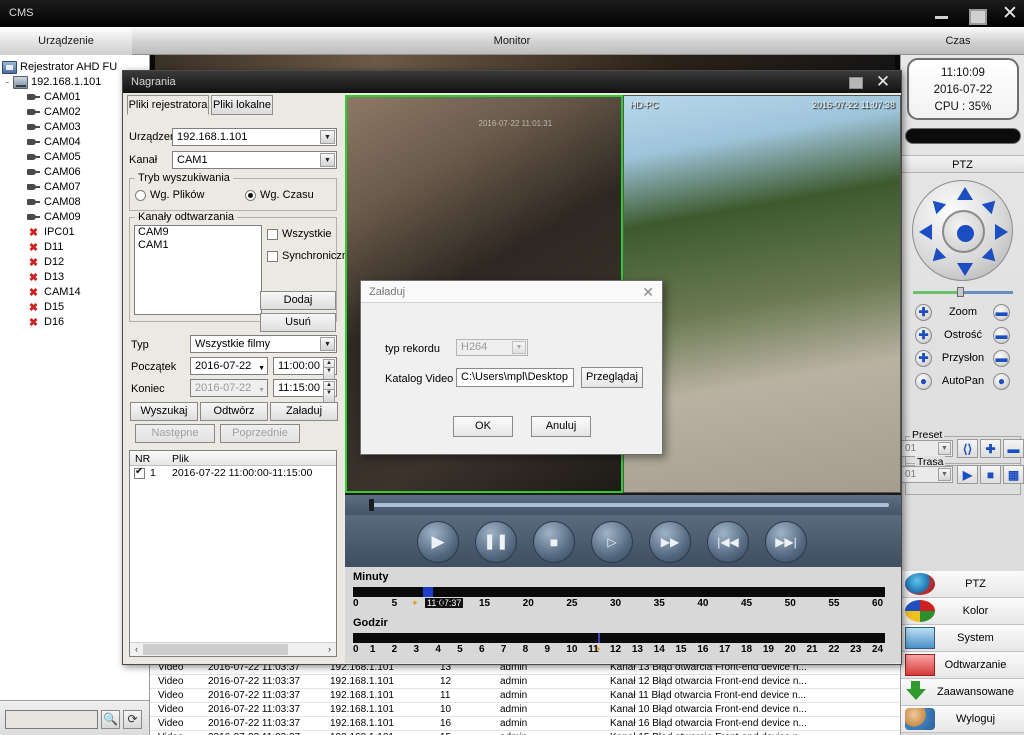  What do you see at coordinates (962, 665) in the screenshot?
I see `menu-button-odtwarzanie: Odtwarzanie` at bounding box center [962, 665].